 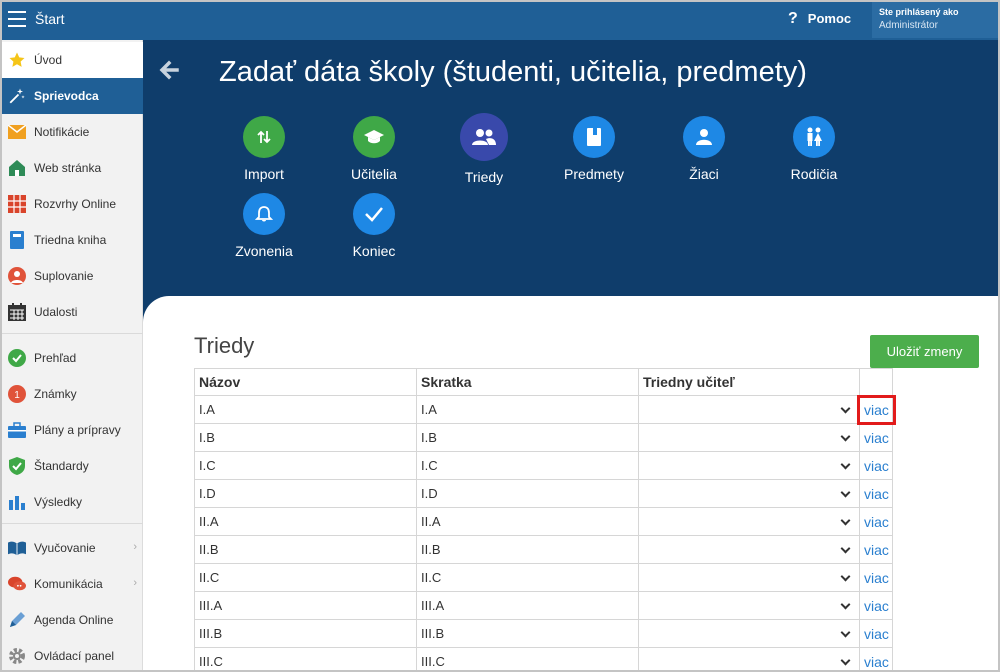 What do you see at coordinates (72, 96) in the screenshot?
I see `sidebar-item-sprievodca: Sprievodca` at bounding box center [72, 96].